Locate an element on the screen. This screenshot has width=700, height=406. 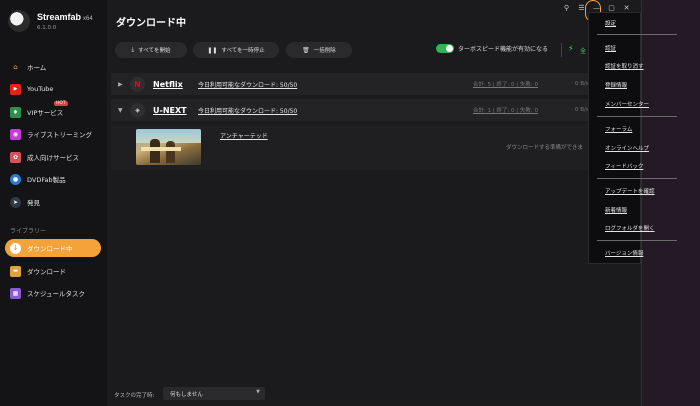
menu-item-feedback: フィードバック is located at coordinates (624, 166).